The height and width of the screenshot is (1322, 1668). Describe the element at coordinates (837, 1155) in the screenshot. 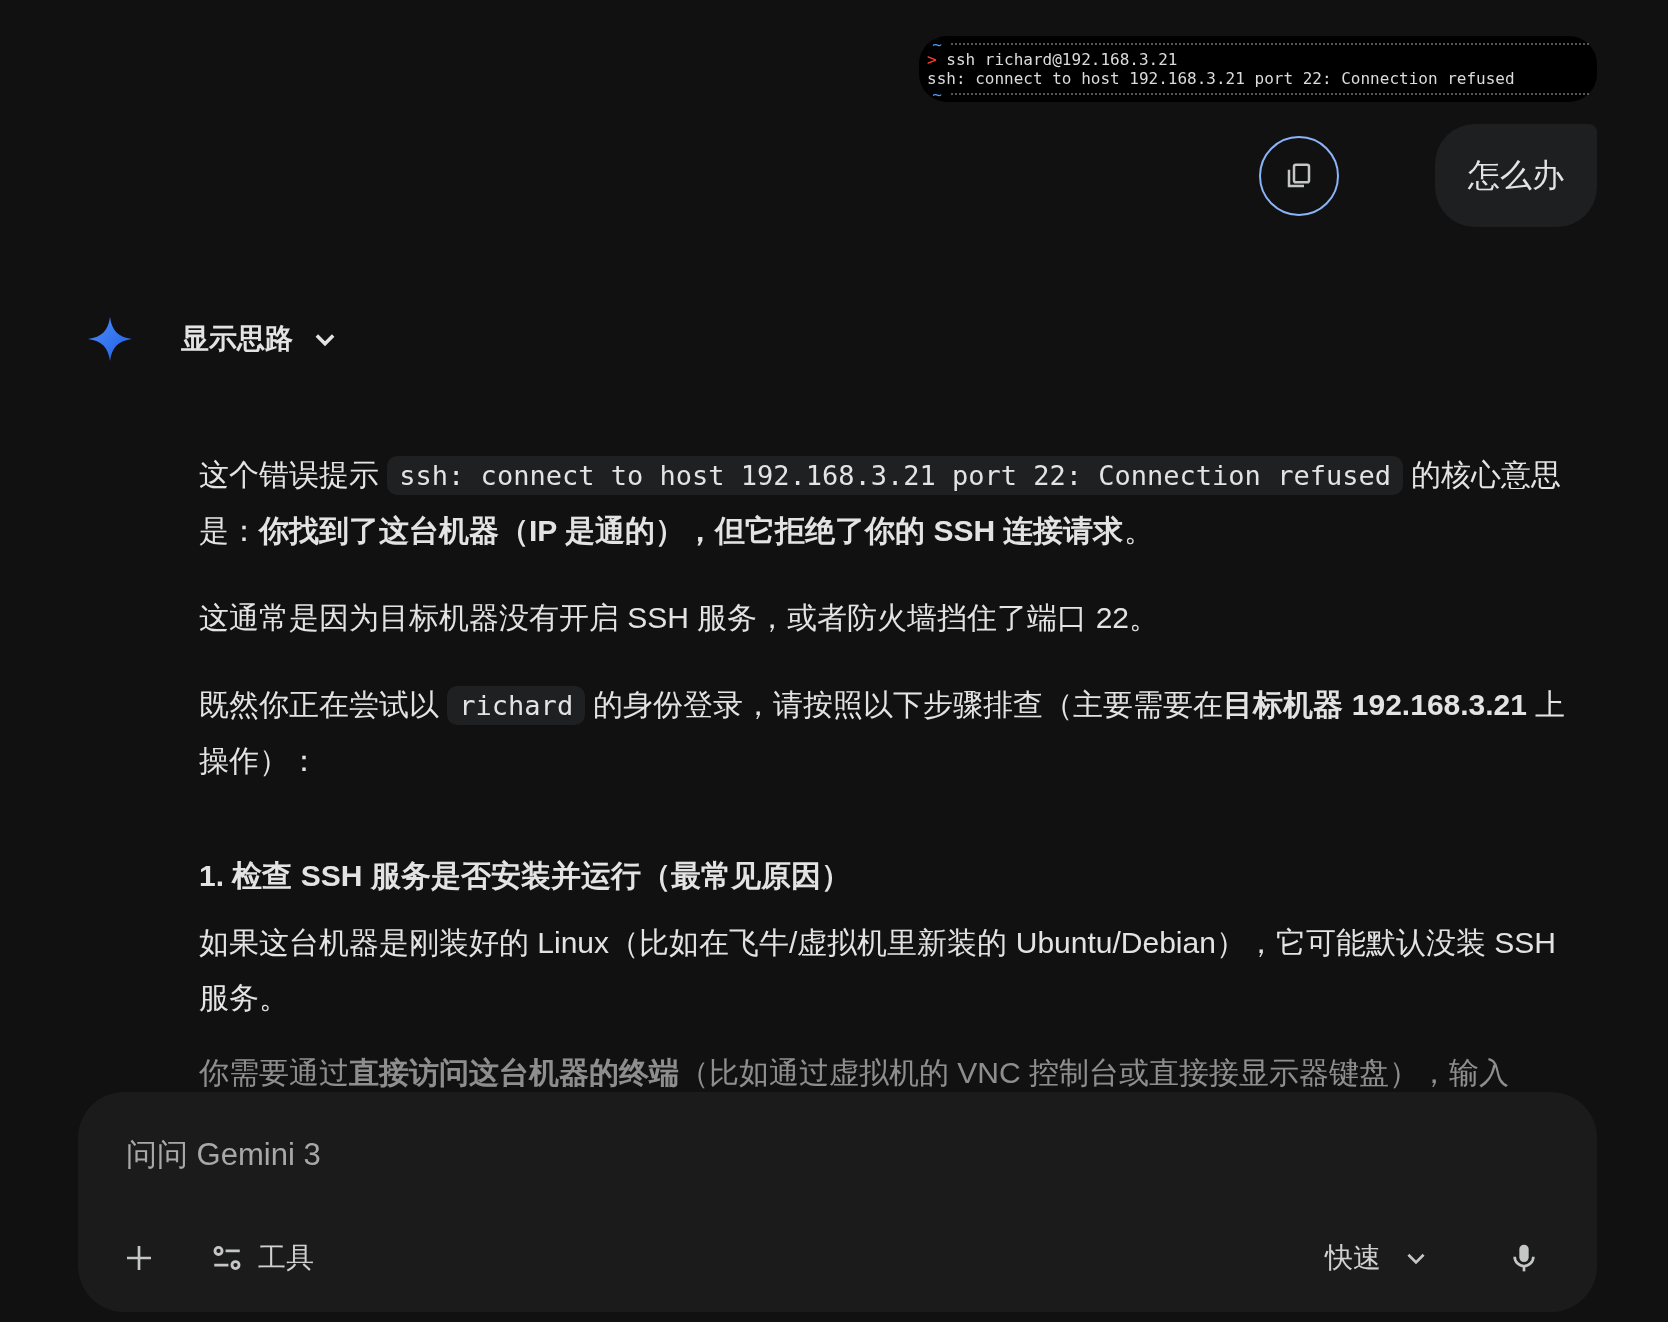

I see `prompt-field: 问问 Gemini 3` at that location.